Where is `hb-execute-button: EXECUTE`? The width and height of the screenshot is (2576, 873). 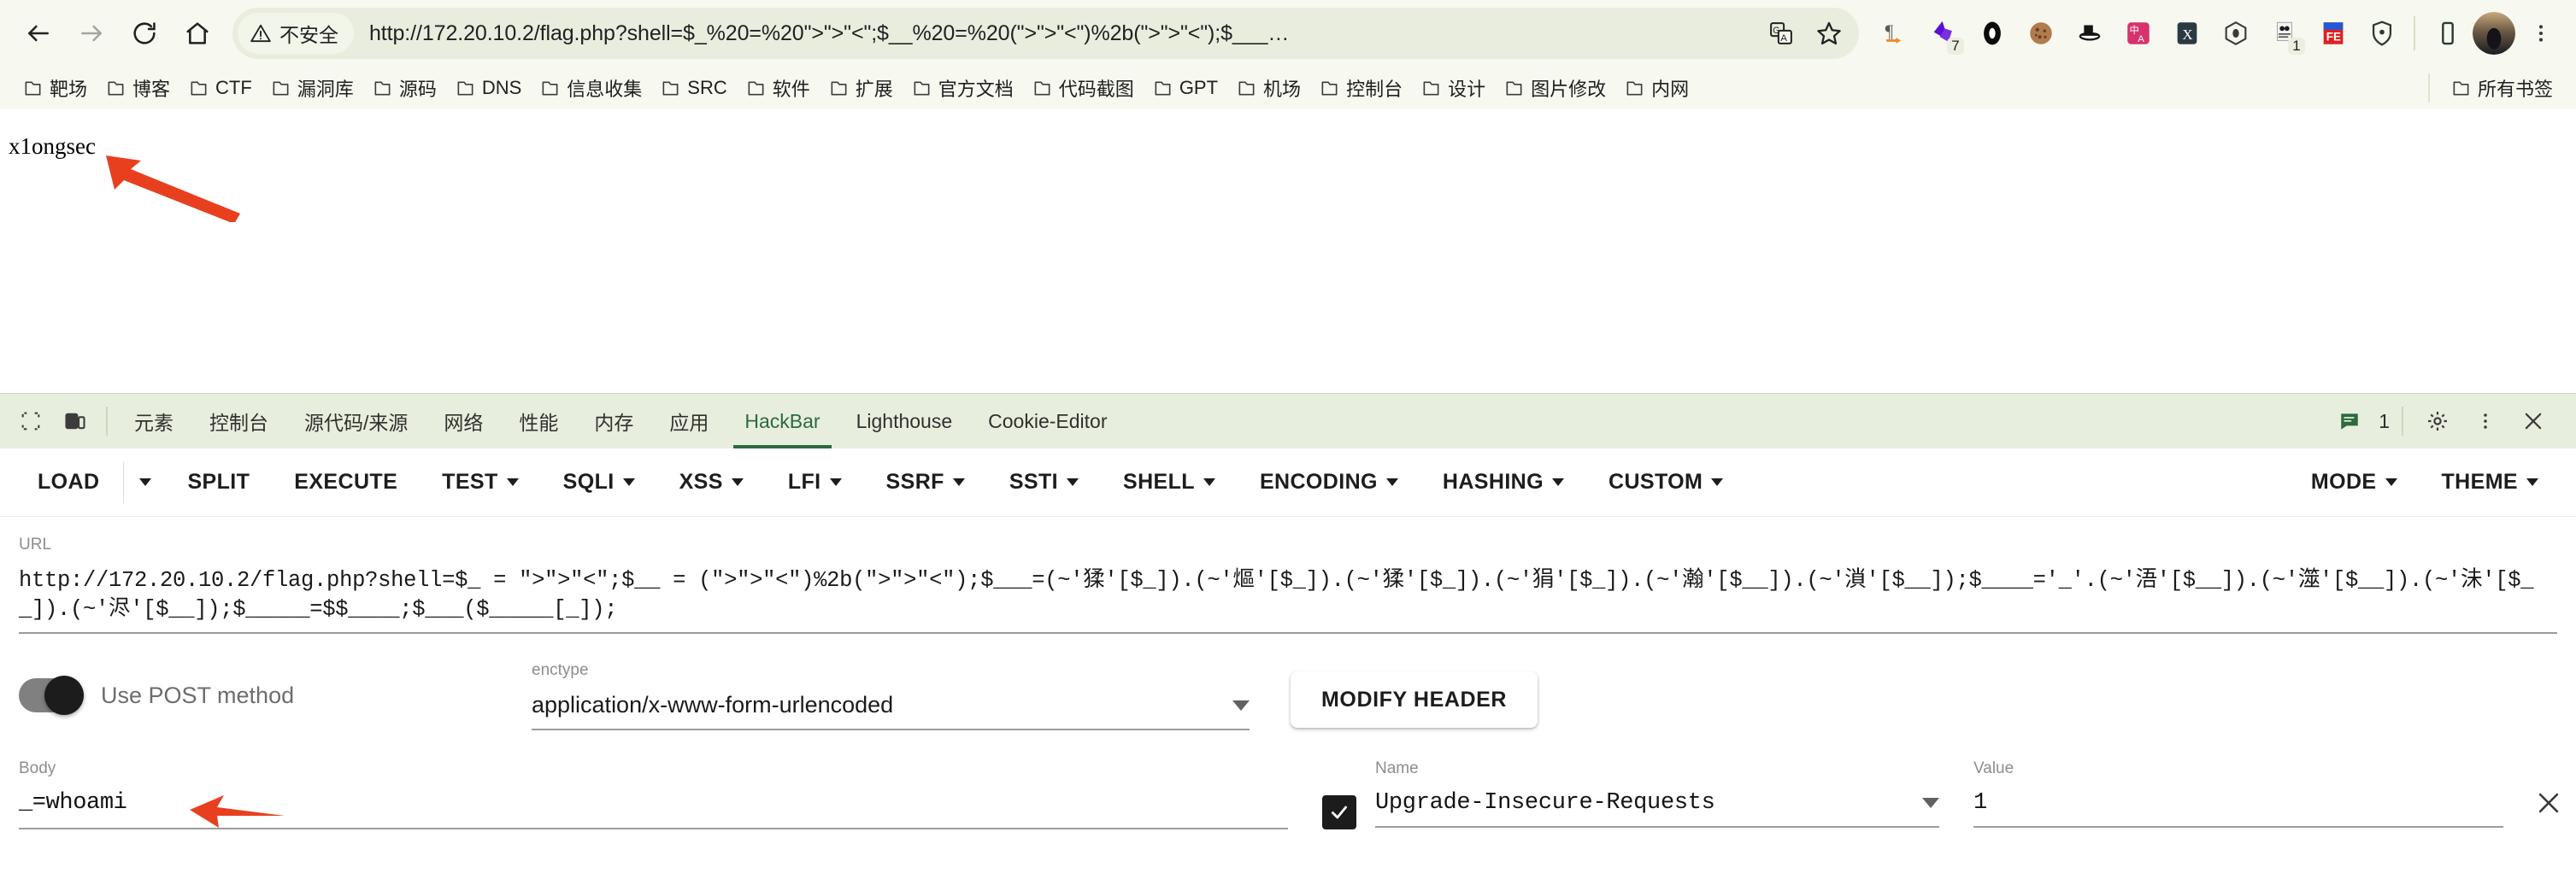
hb-execute-button: EXECUTE is located at coordinates (346, 483).